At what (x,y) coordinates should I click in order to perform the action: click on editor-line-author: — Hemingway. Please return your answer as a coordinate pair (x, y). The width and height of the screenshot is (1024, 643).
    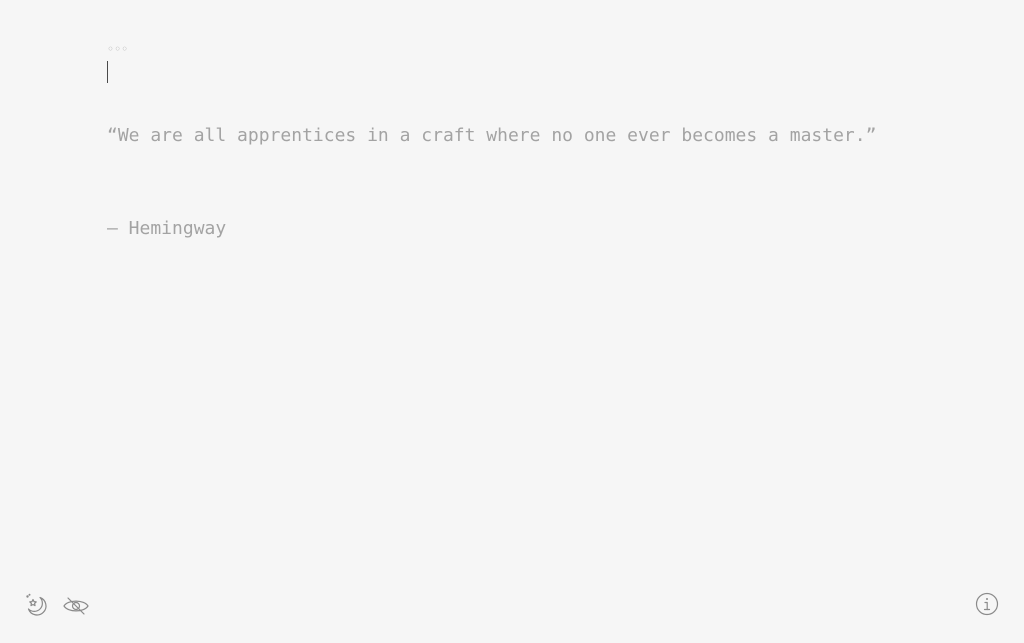
    Looking at the image, I should click on (537, 228).